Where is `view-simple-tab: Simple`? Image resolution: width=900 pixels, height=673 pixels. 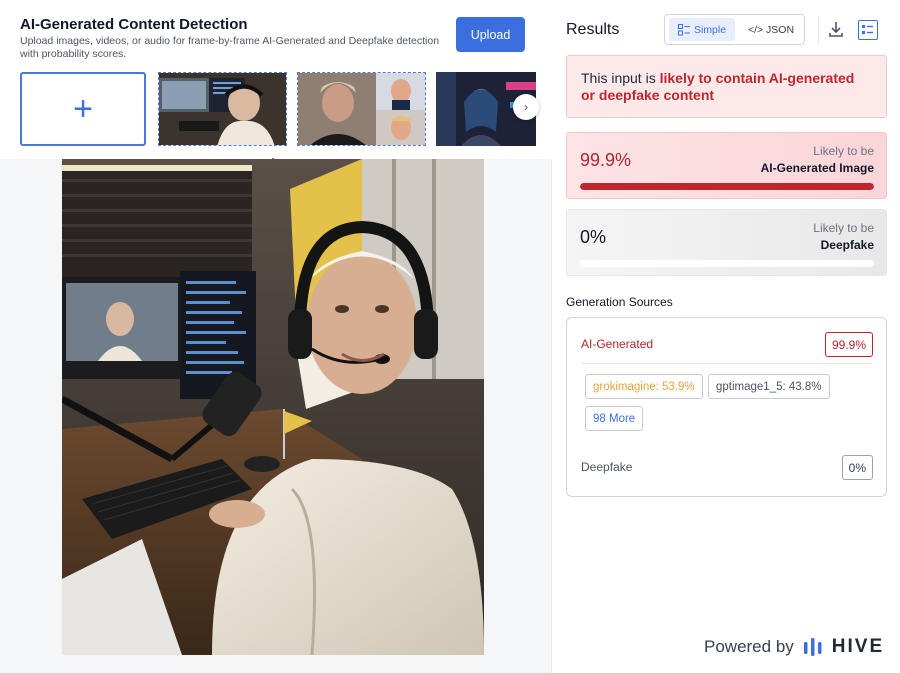 view-simple-tab: Simple is located at coordinates (702, 29).